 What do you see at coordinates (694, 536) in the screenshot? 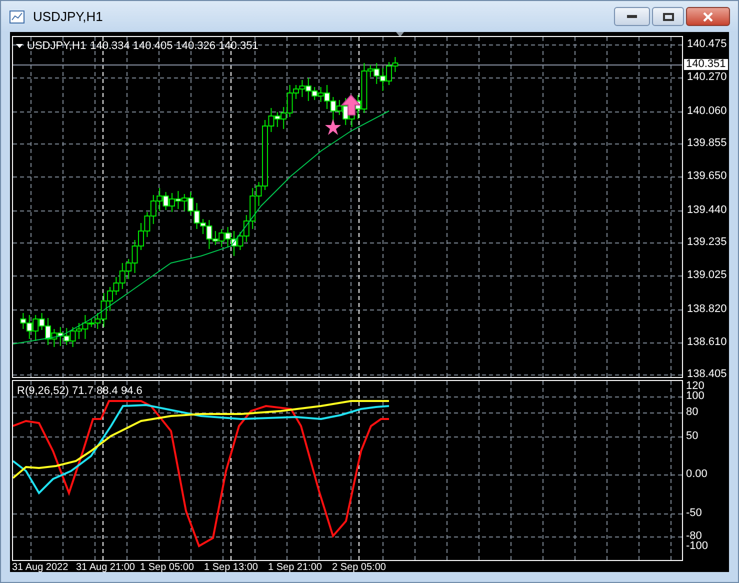
I see `indicator-axis-label: -80` at bounding box center [694, 536].